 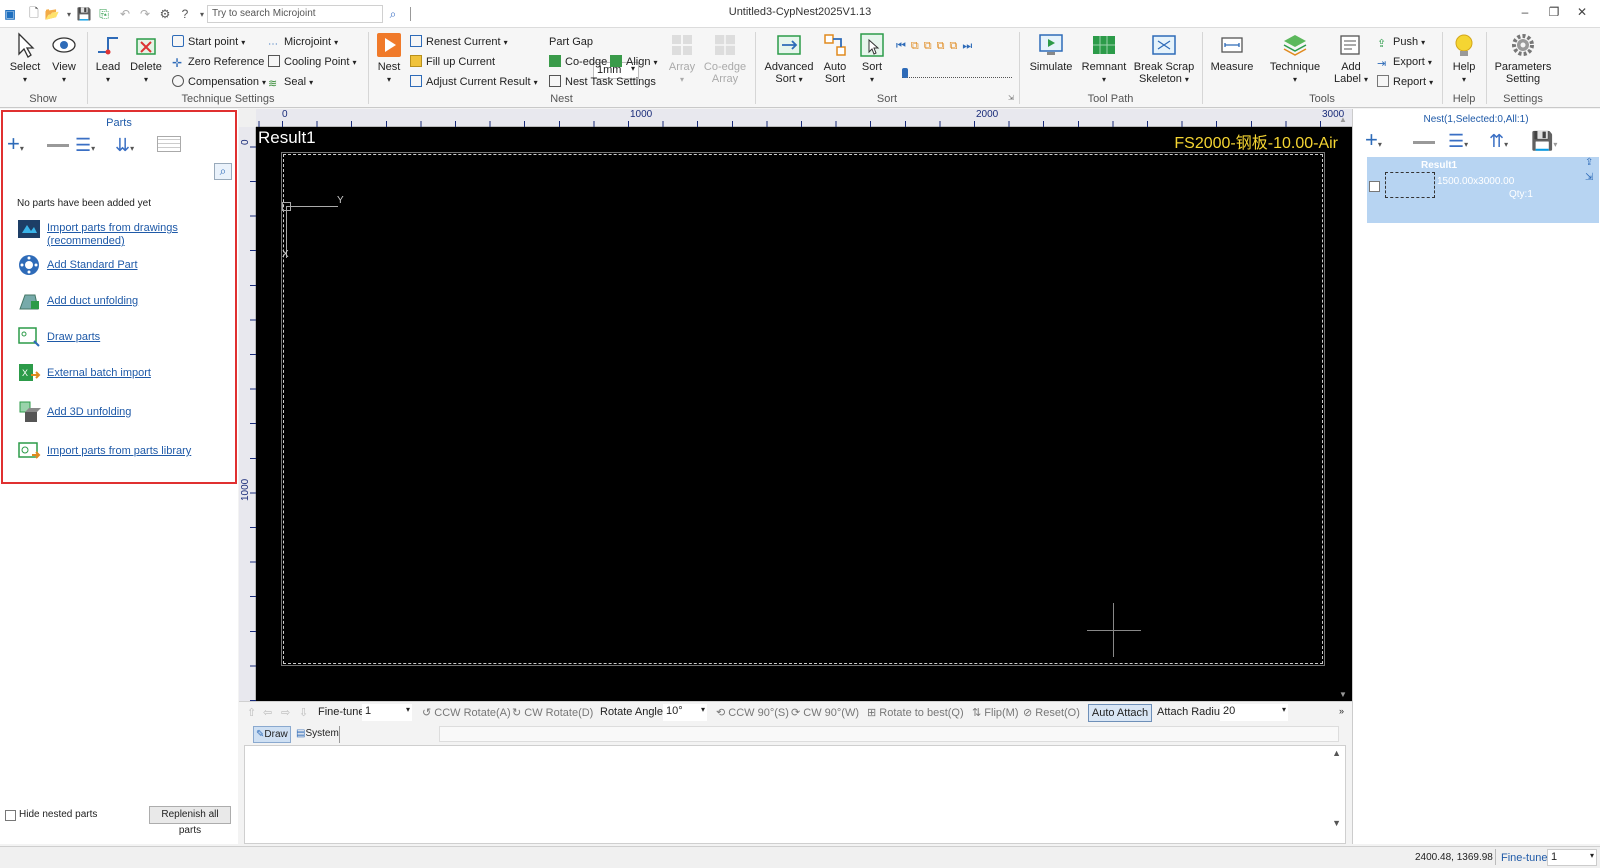 What do you see at coordinates (752, 712) in the screenshot?
I see `ccw-90-button: ⟲ CCW 90°(S)` at bounding box center [752, 712].